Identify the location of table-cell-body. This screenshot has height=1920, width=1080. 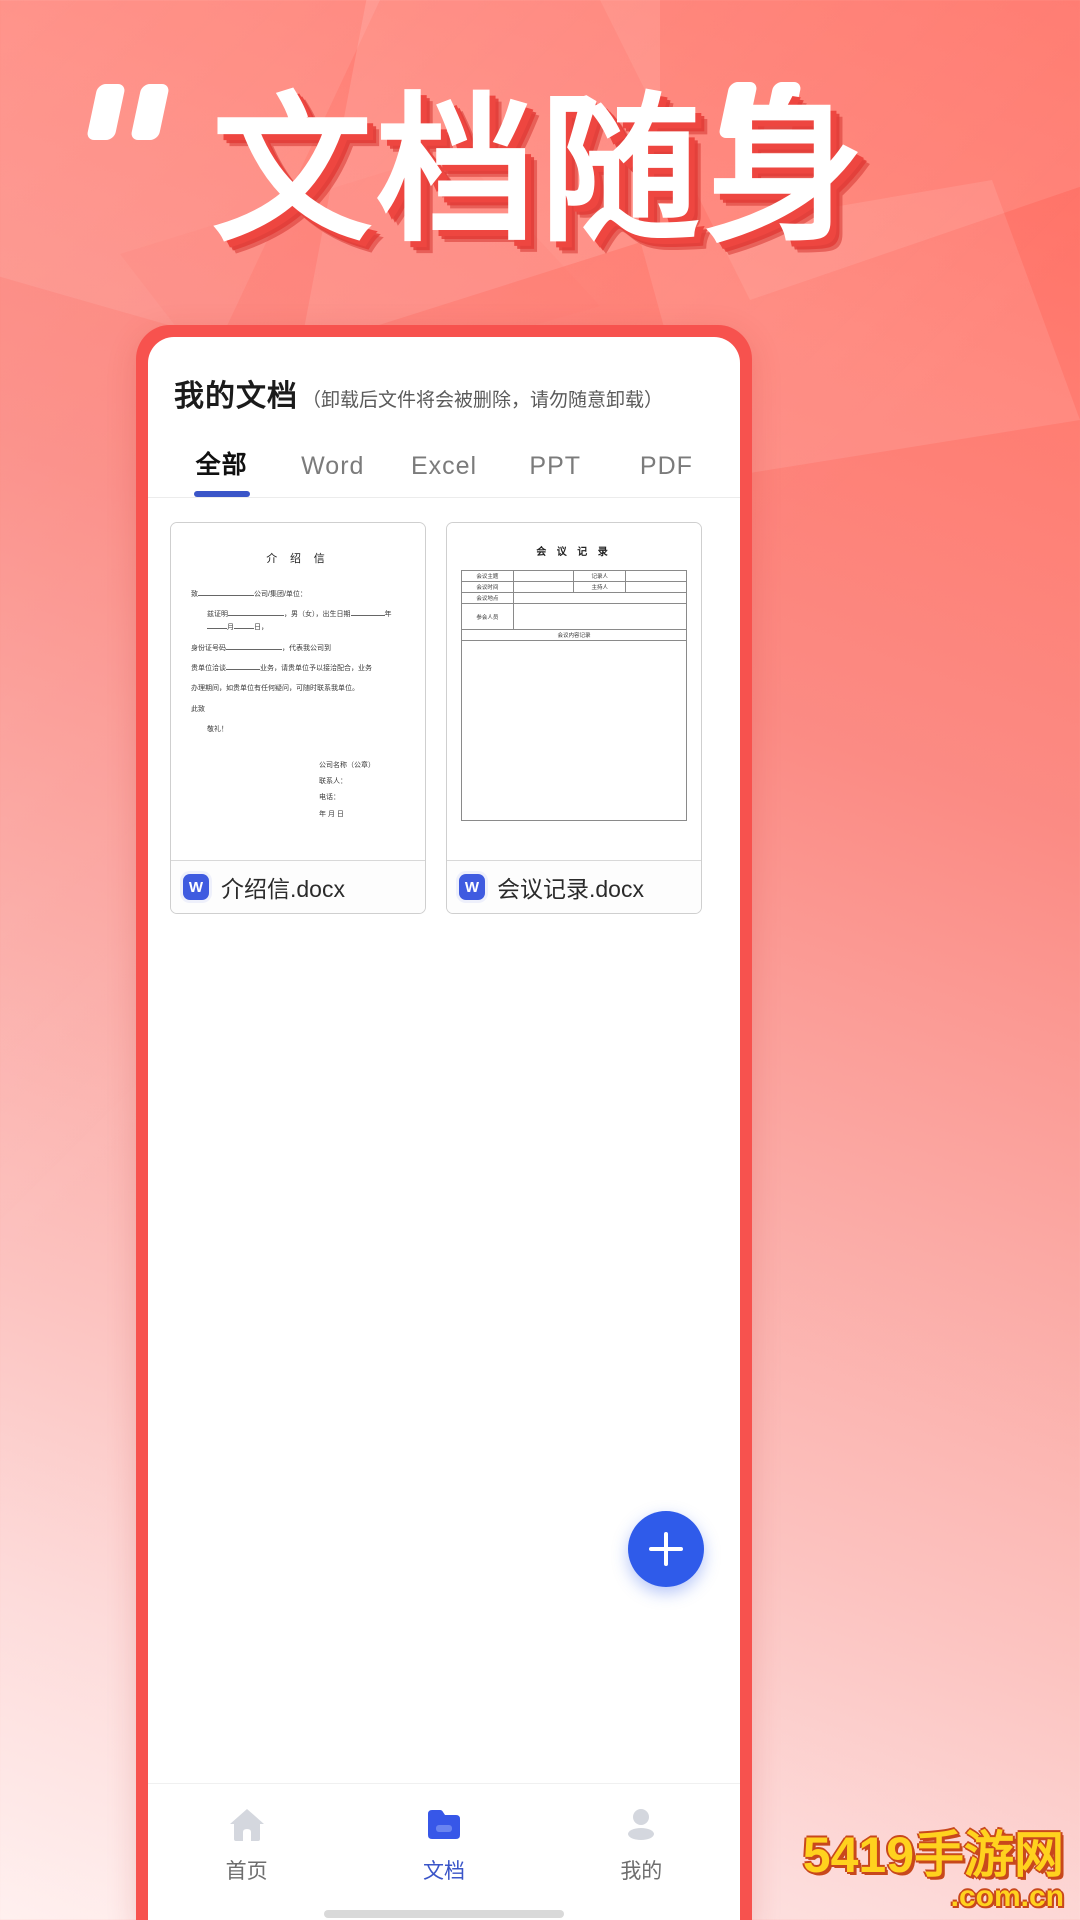
(574, 730).